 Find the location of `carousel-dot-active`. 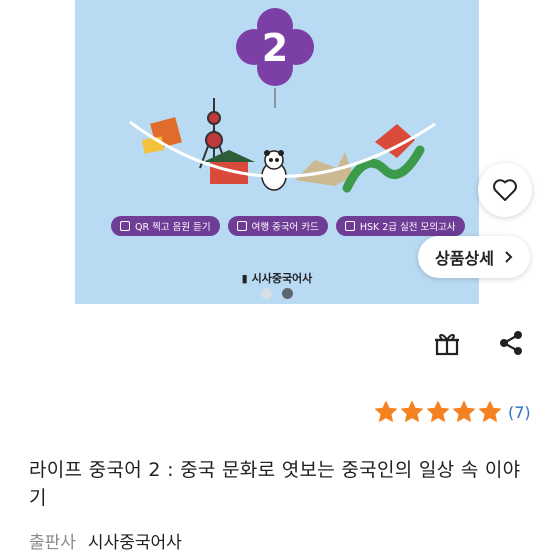

carousel-dot-active is located at coordinates (287, 293).